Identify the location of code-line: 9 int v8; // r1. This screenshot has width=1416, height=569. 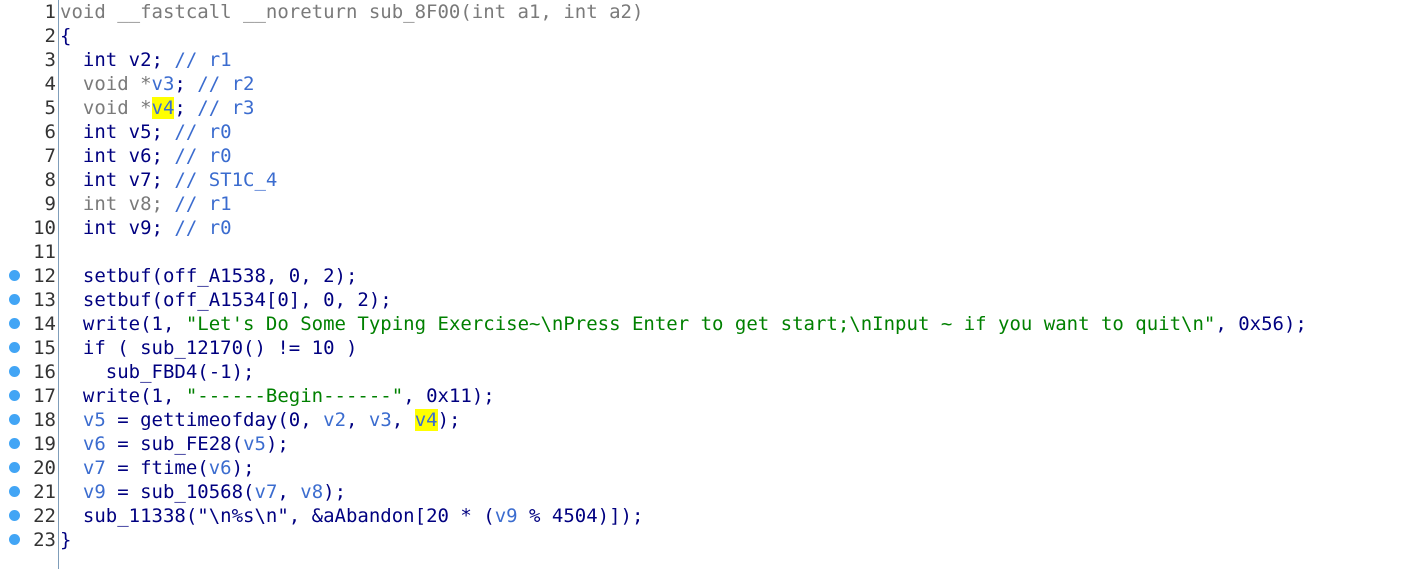
(708, 204).